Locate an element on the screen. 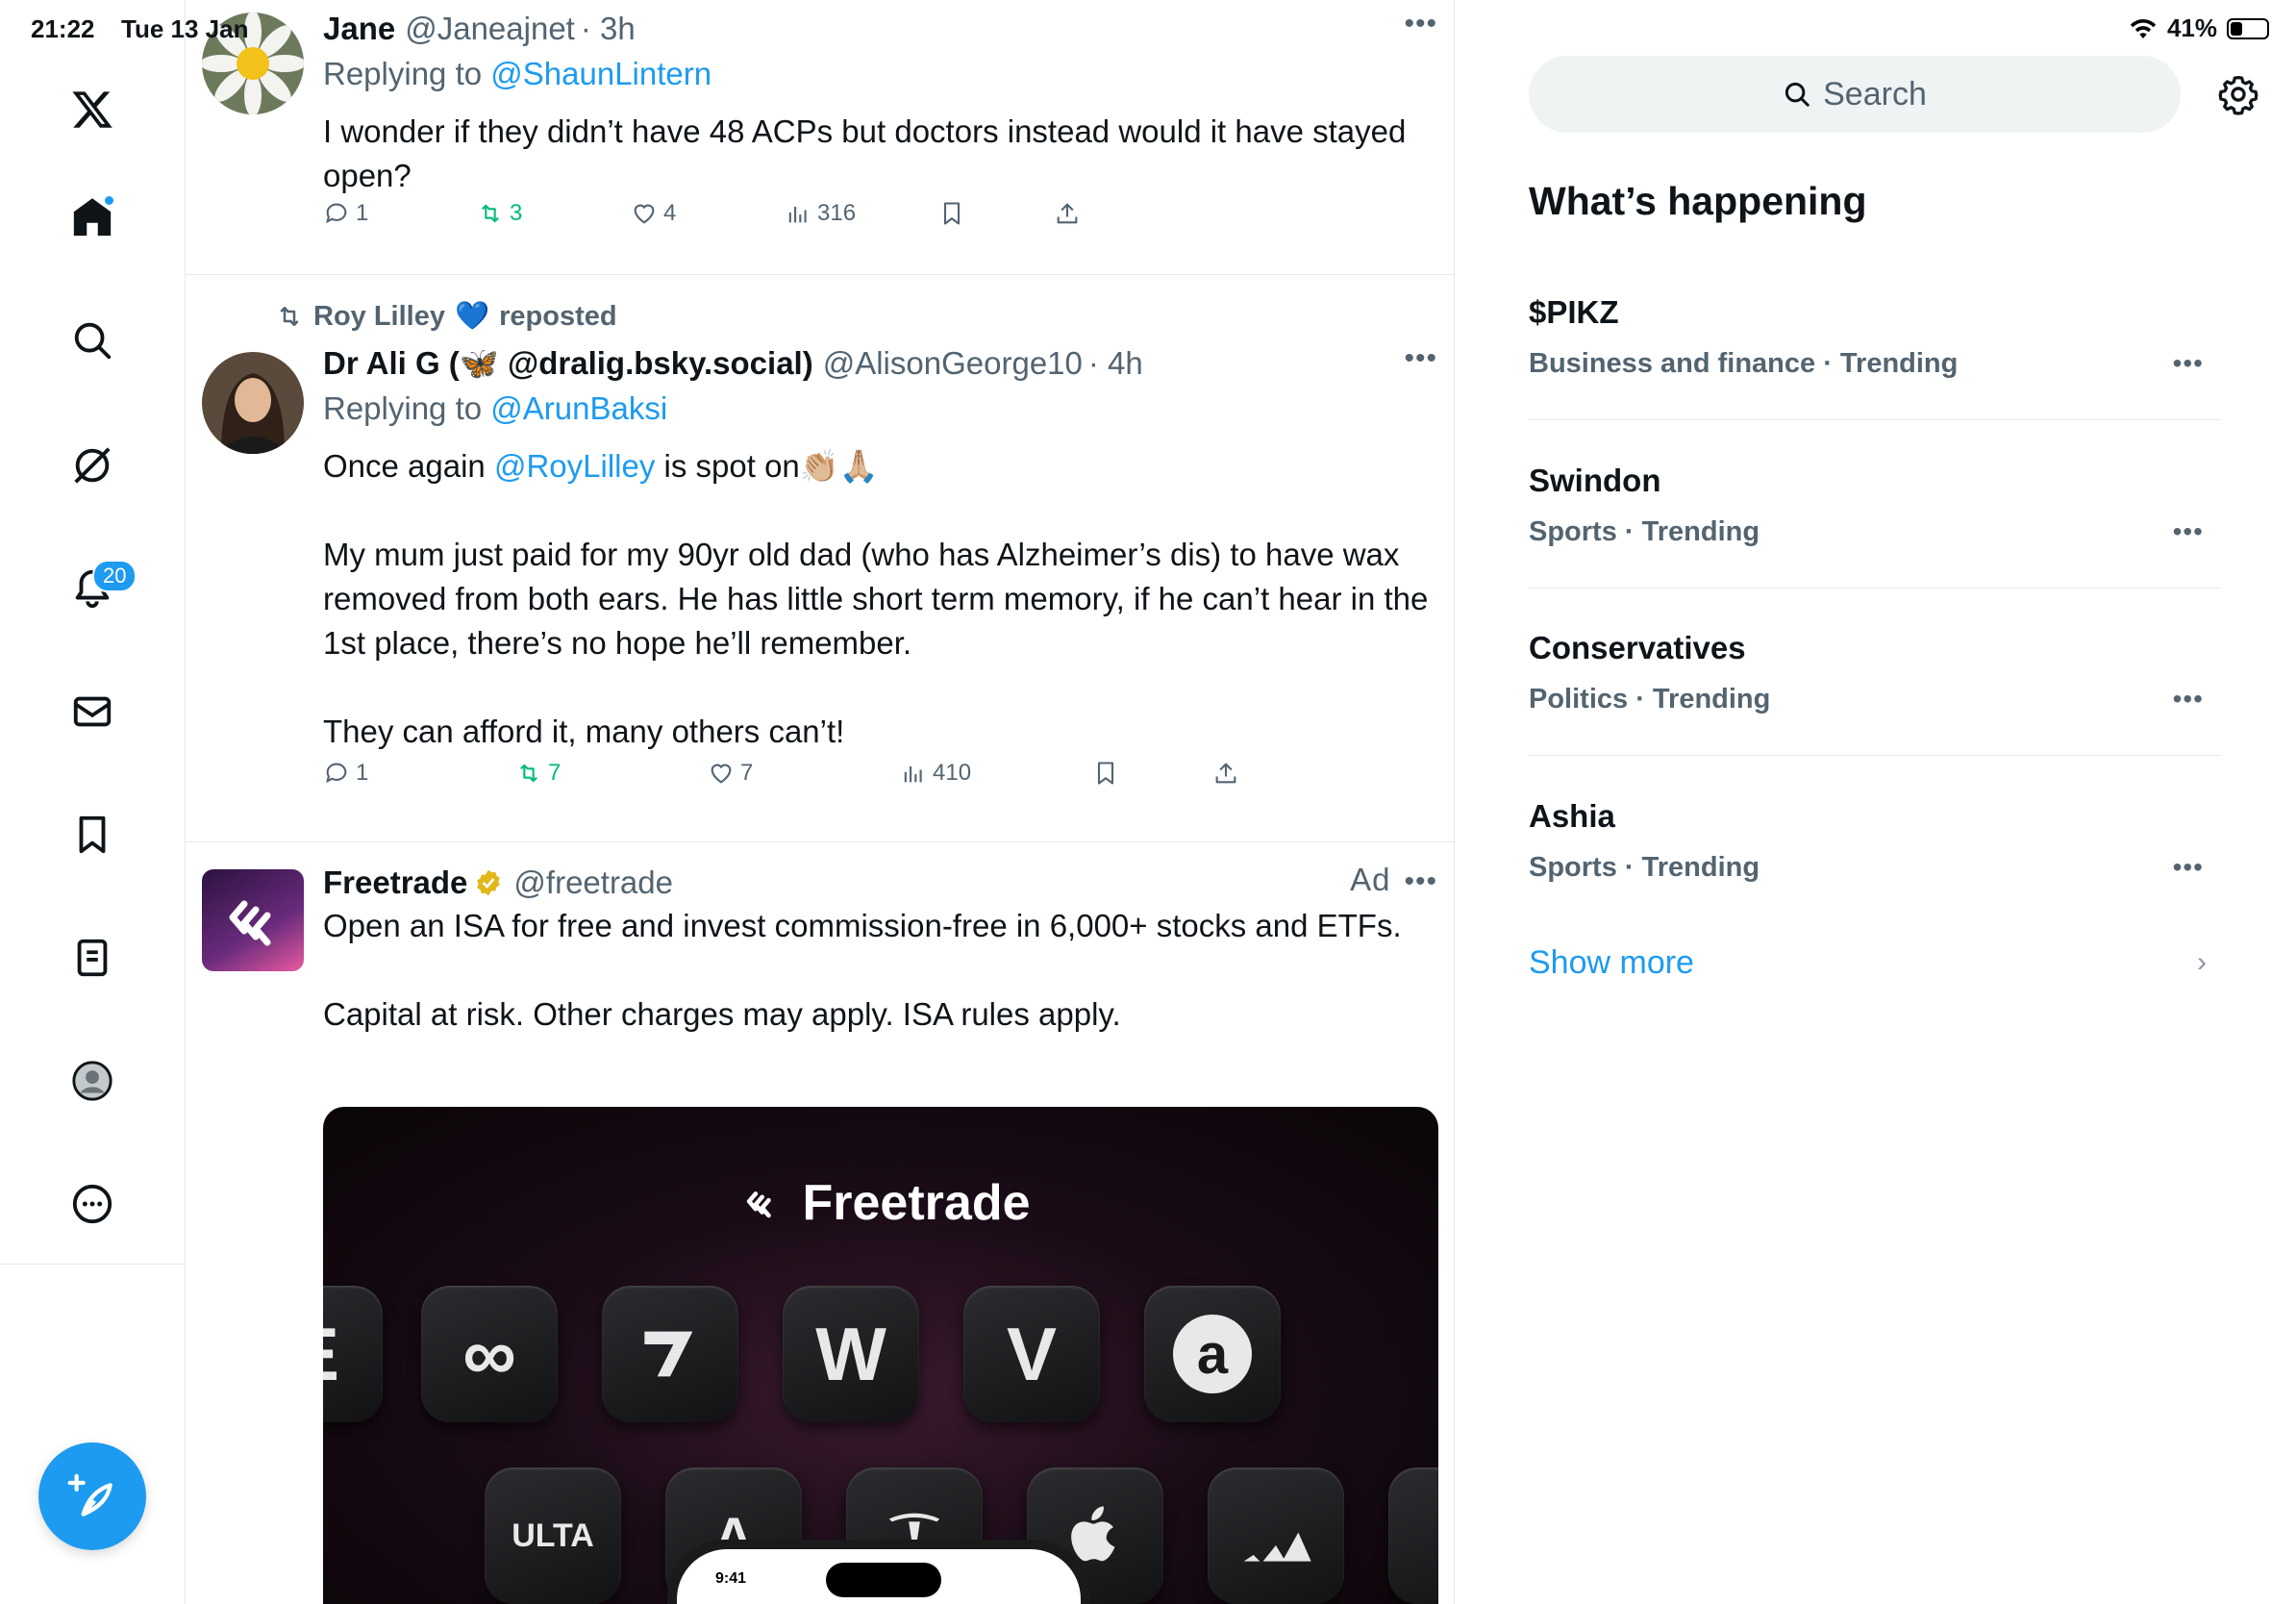  media-logo: Freetrade is located at coordinates (880, 1203).